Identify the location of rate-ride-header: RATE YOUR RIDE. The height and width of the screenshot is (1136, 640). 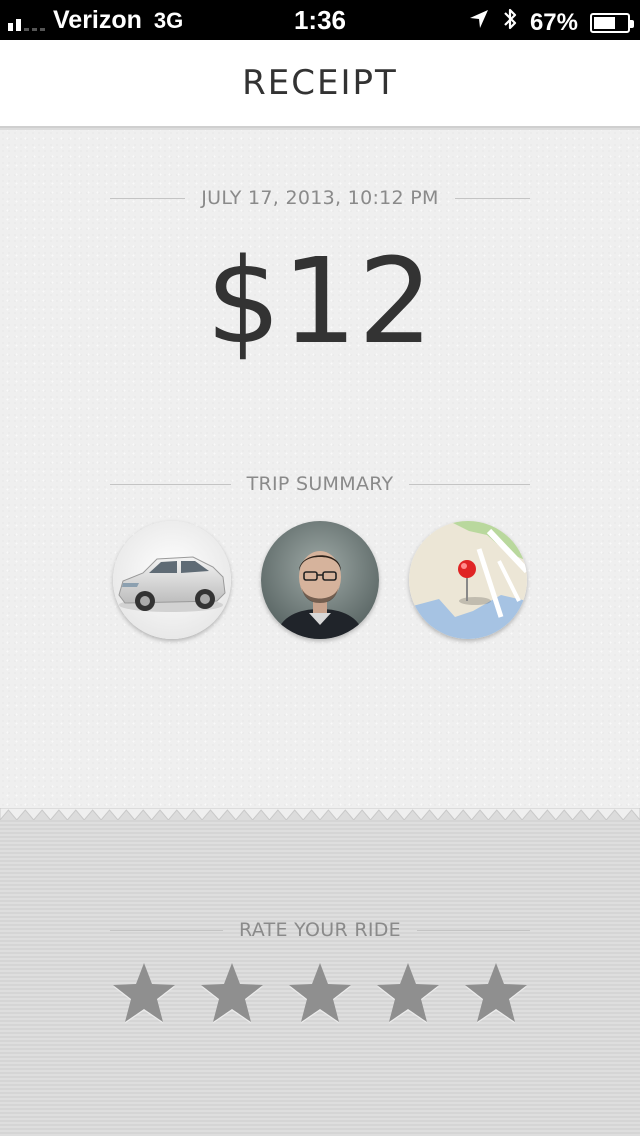
(320, 930).